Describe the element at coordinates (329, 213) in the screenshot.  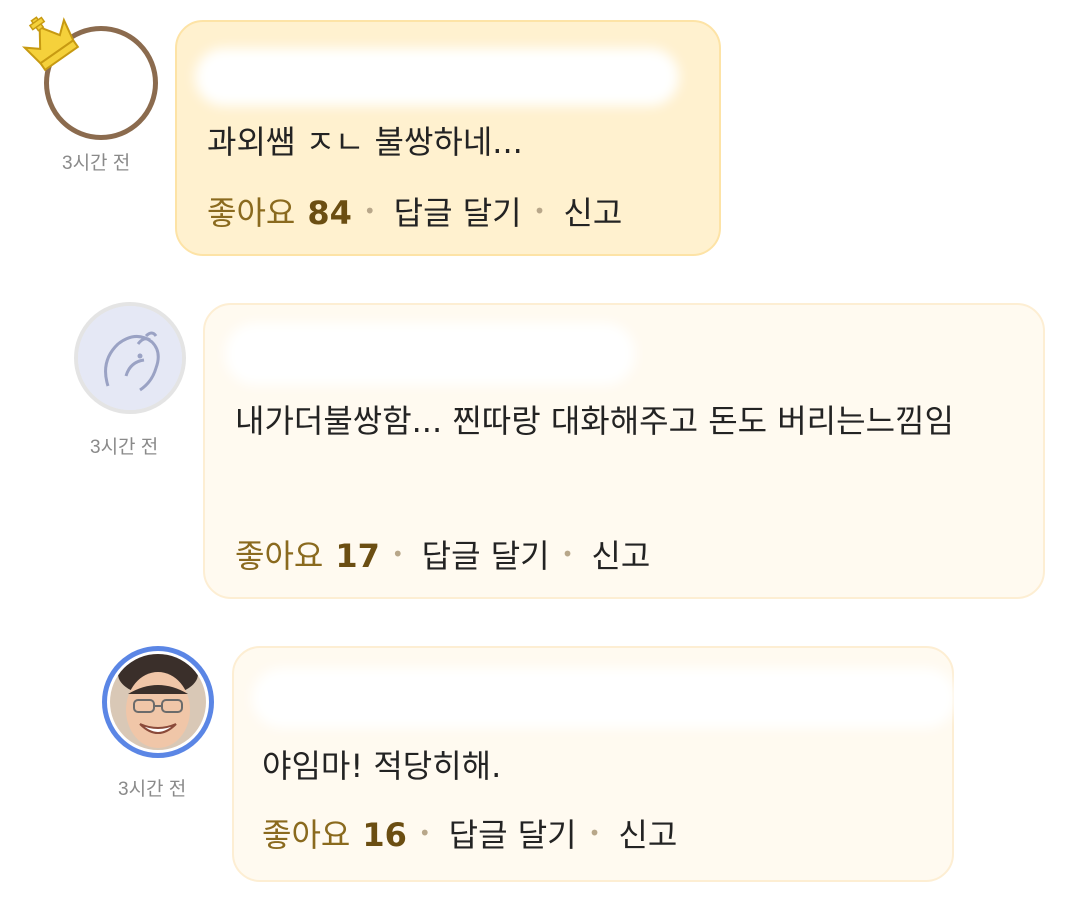
I see `like-count: 84` at that location.